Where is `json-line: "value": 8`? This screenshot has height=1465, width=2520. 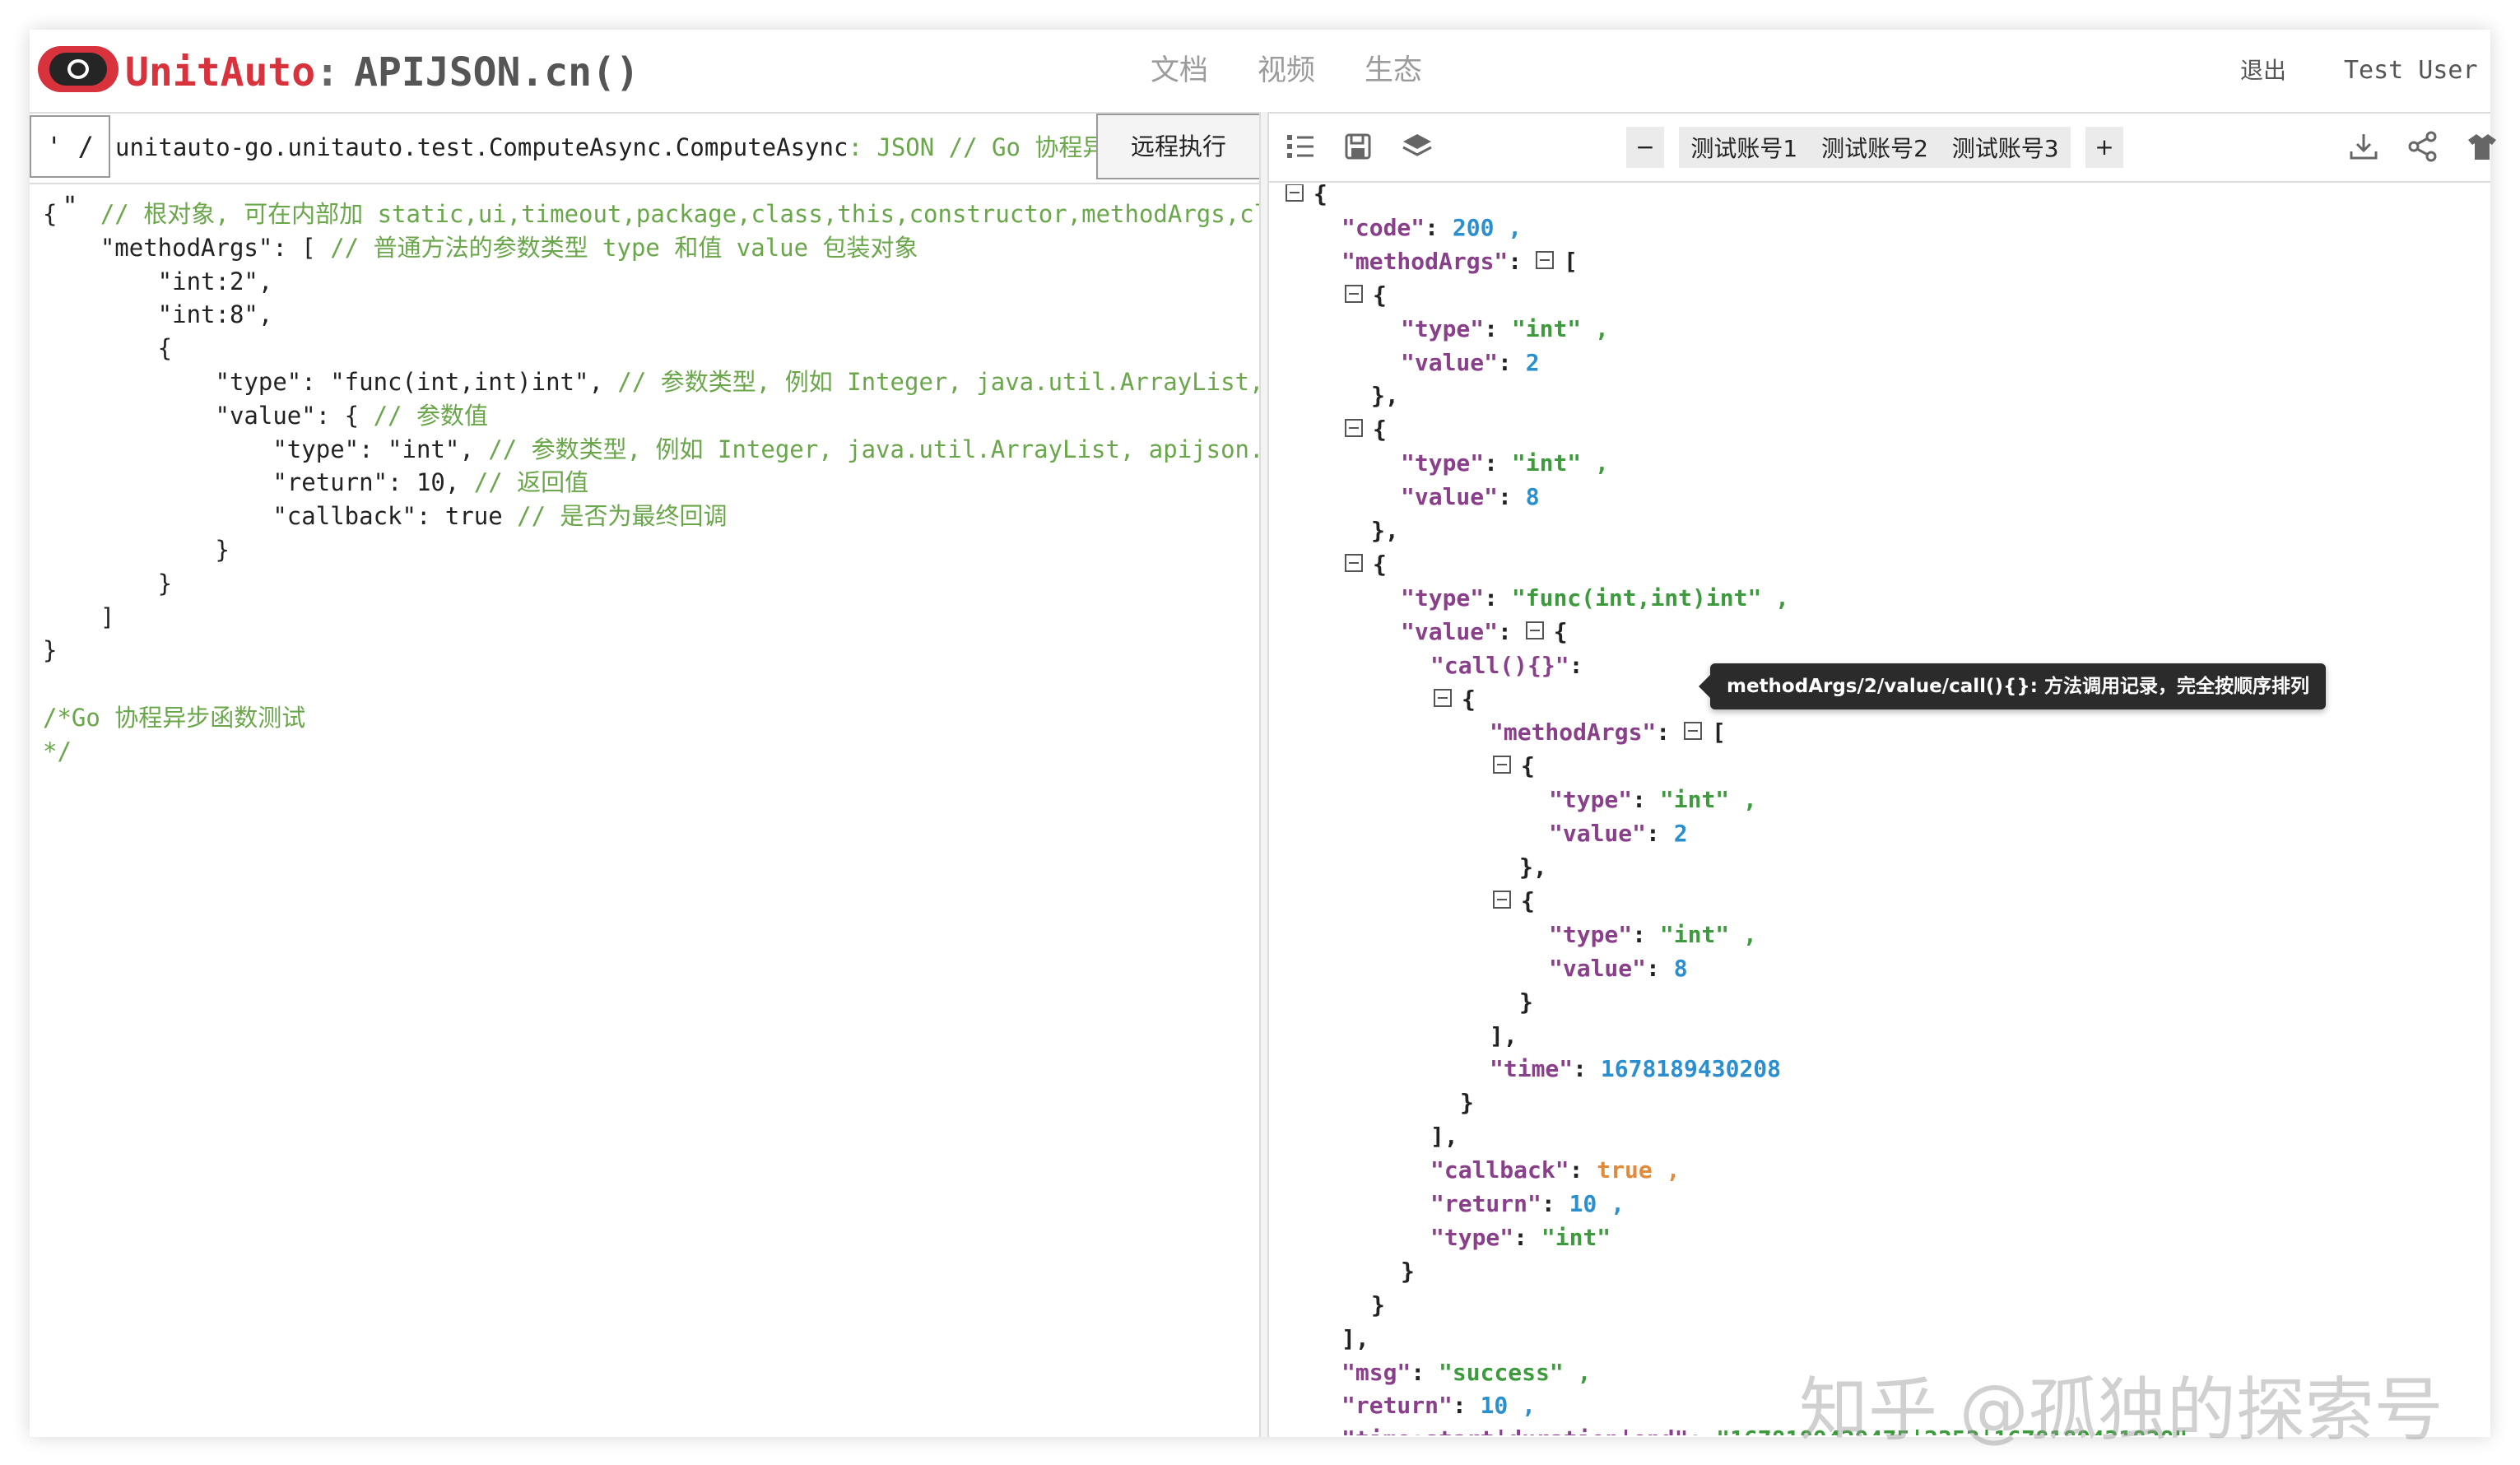 json-line: "value": 8 is located at coordinates (1470, 497).